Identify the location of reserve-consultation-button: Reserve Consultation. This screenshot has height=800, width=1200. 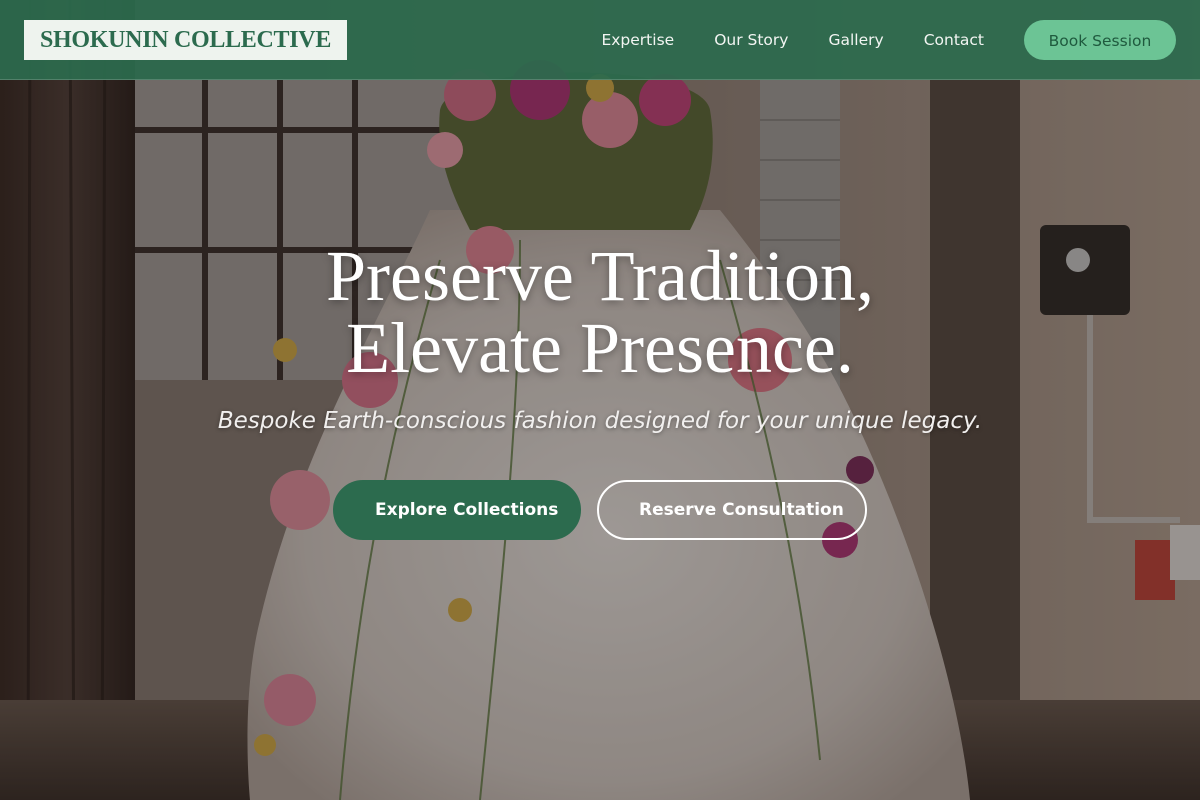
(732, 510).